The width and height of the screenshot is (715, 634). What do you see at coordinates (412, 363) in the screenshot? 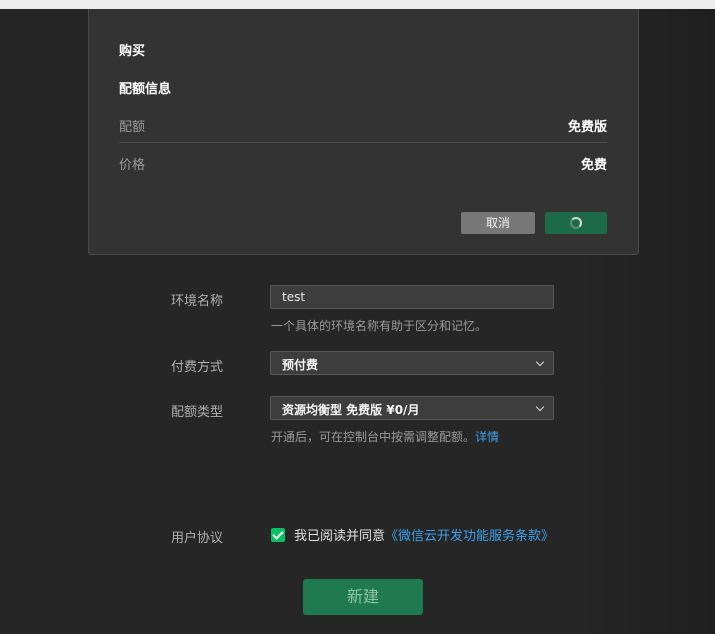
I see `payment-select: 预付费` at bounding box center [412, 363].